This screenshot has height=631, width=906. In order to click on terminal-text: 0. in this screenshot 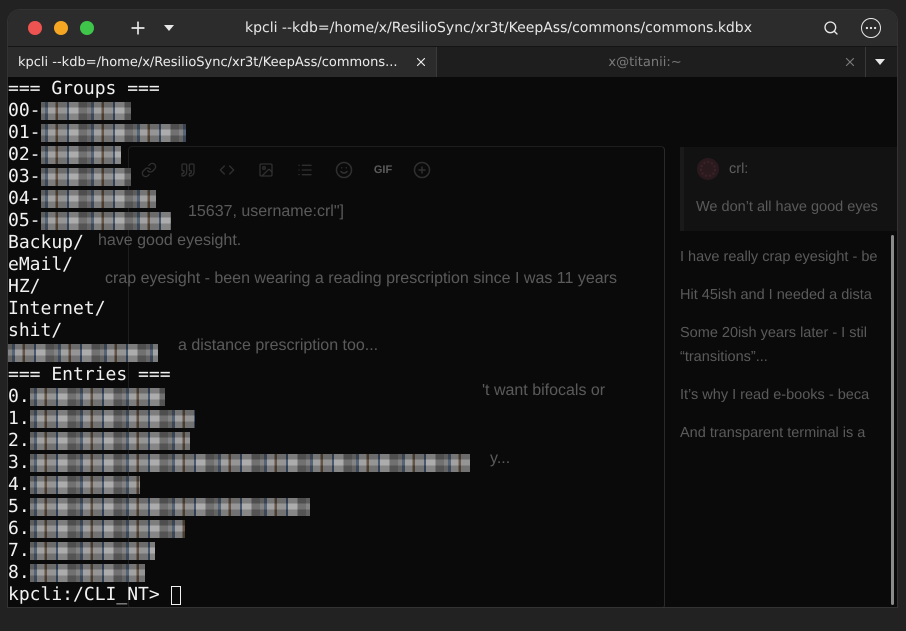, I will do `click(19, 397)`.